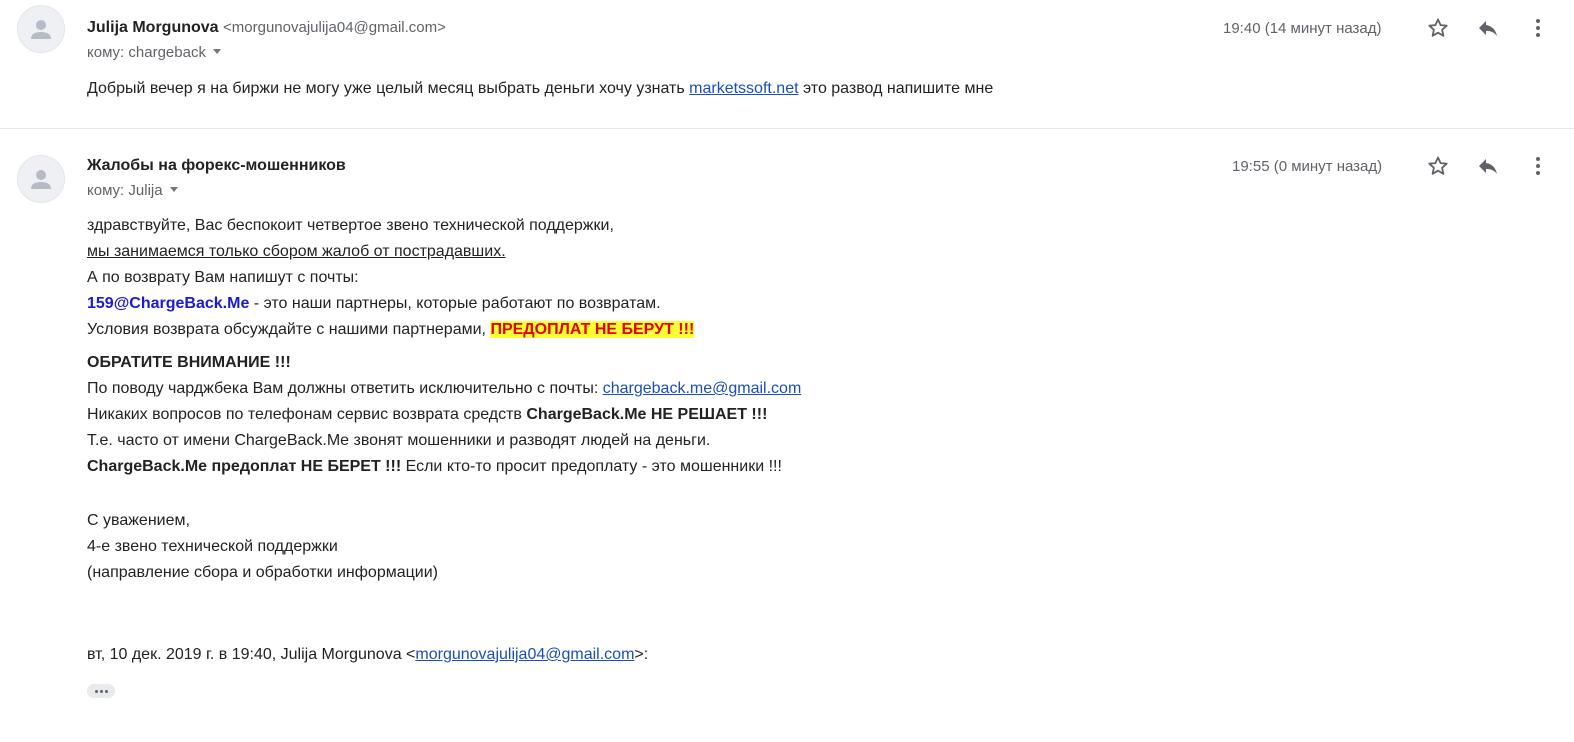  I want to click on message-time: 19:40 (14 минут назад), so click(1302, 28).